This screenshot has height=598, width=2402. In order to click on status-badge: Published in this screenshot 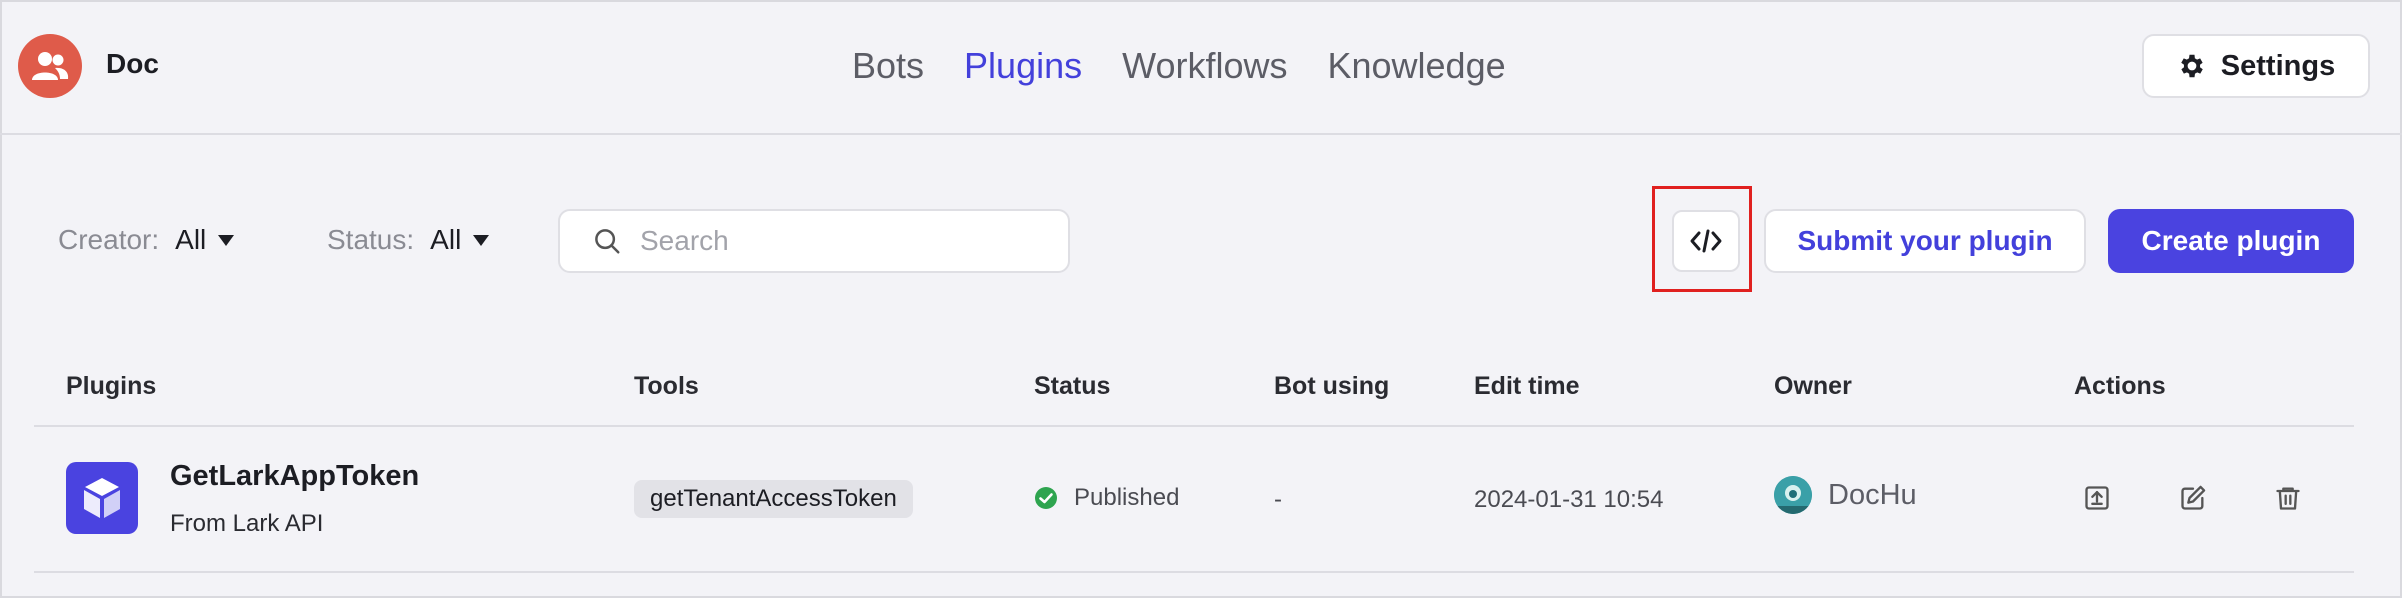, I will do `click(1106, 498)`.